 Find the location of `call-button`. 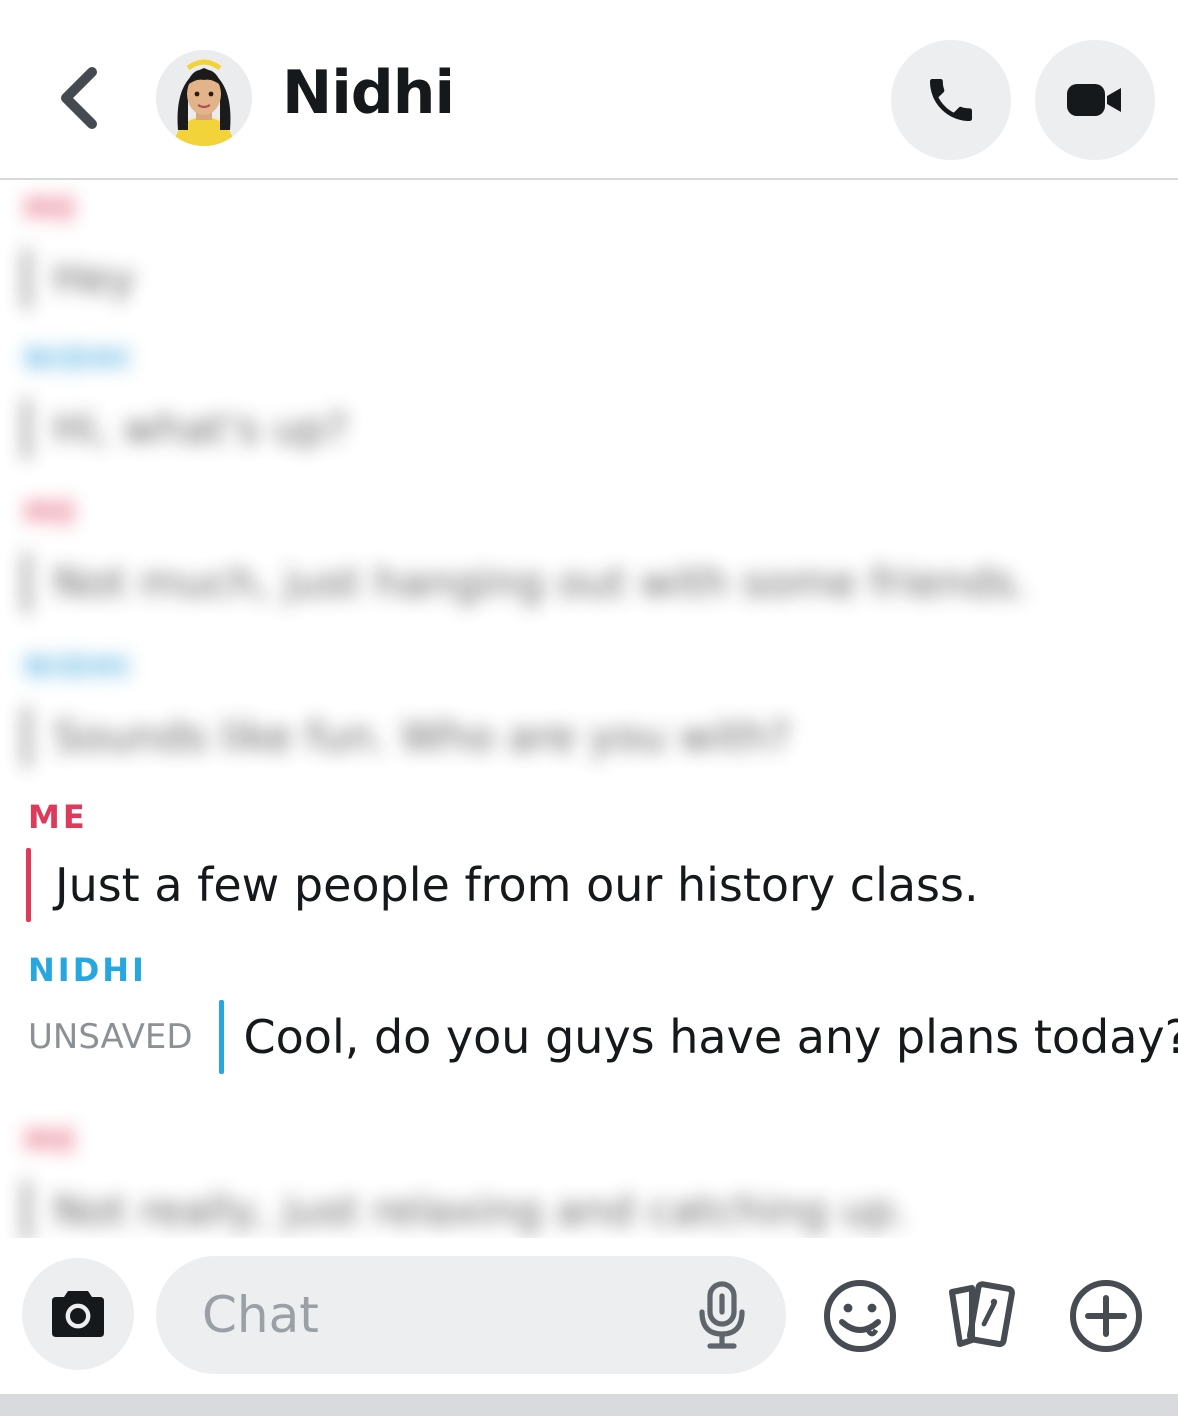

call-button is located at coordinates (951, 100).